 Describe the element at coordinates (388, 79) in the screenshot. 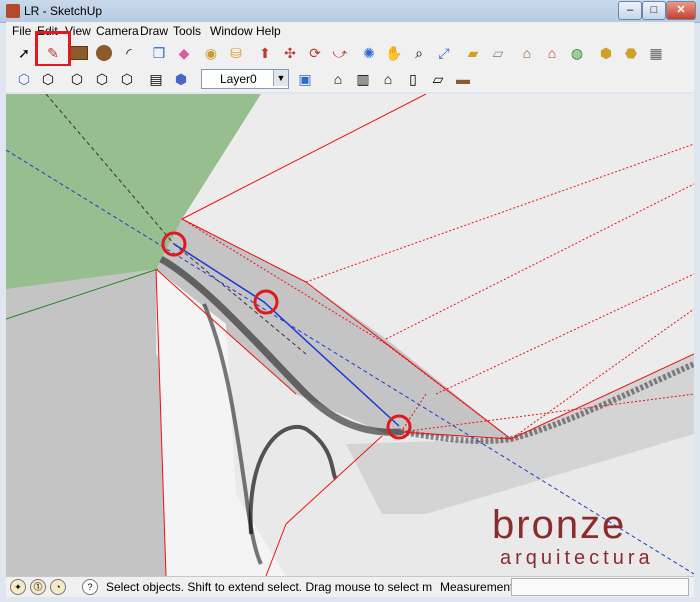

I see `front-view-icon: ⌂` at that location.